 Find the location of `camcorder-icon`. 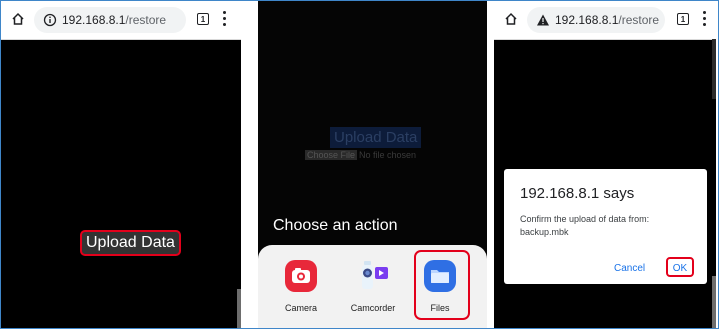

camcorder-icon is located at coordinates (375, 275).